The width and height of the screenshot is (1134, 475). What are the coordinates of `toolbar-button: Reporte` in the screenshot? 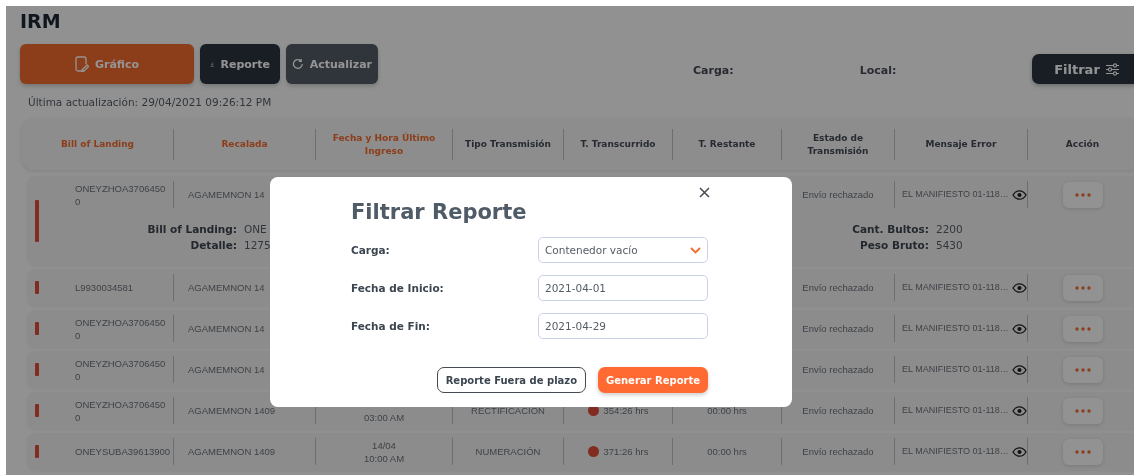 It's located at (240, 64).